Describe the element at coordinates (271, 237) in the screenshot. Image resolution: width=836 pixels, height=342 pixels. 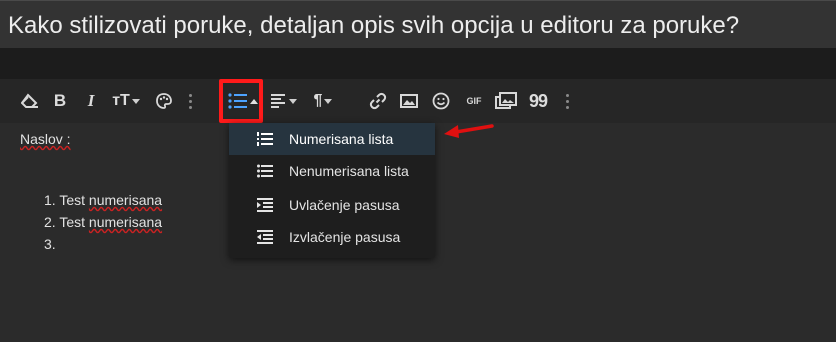
I see `outdent-icon` at that location.